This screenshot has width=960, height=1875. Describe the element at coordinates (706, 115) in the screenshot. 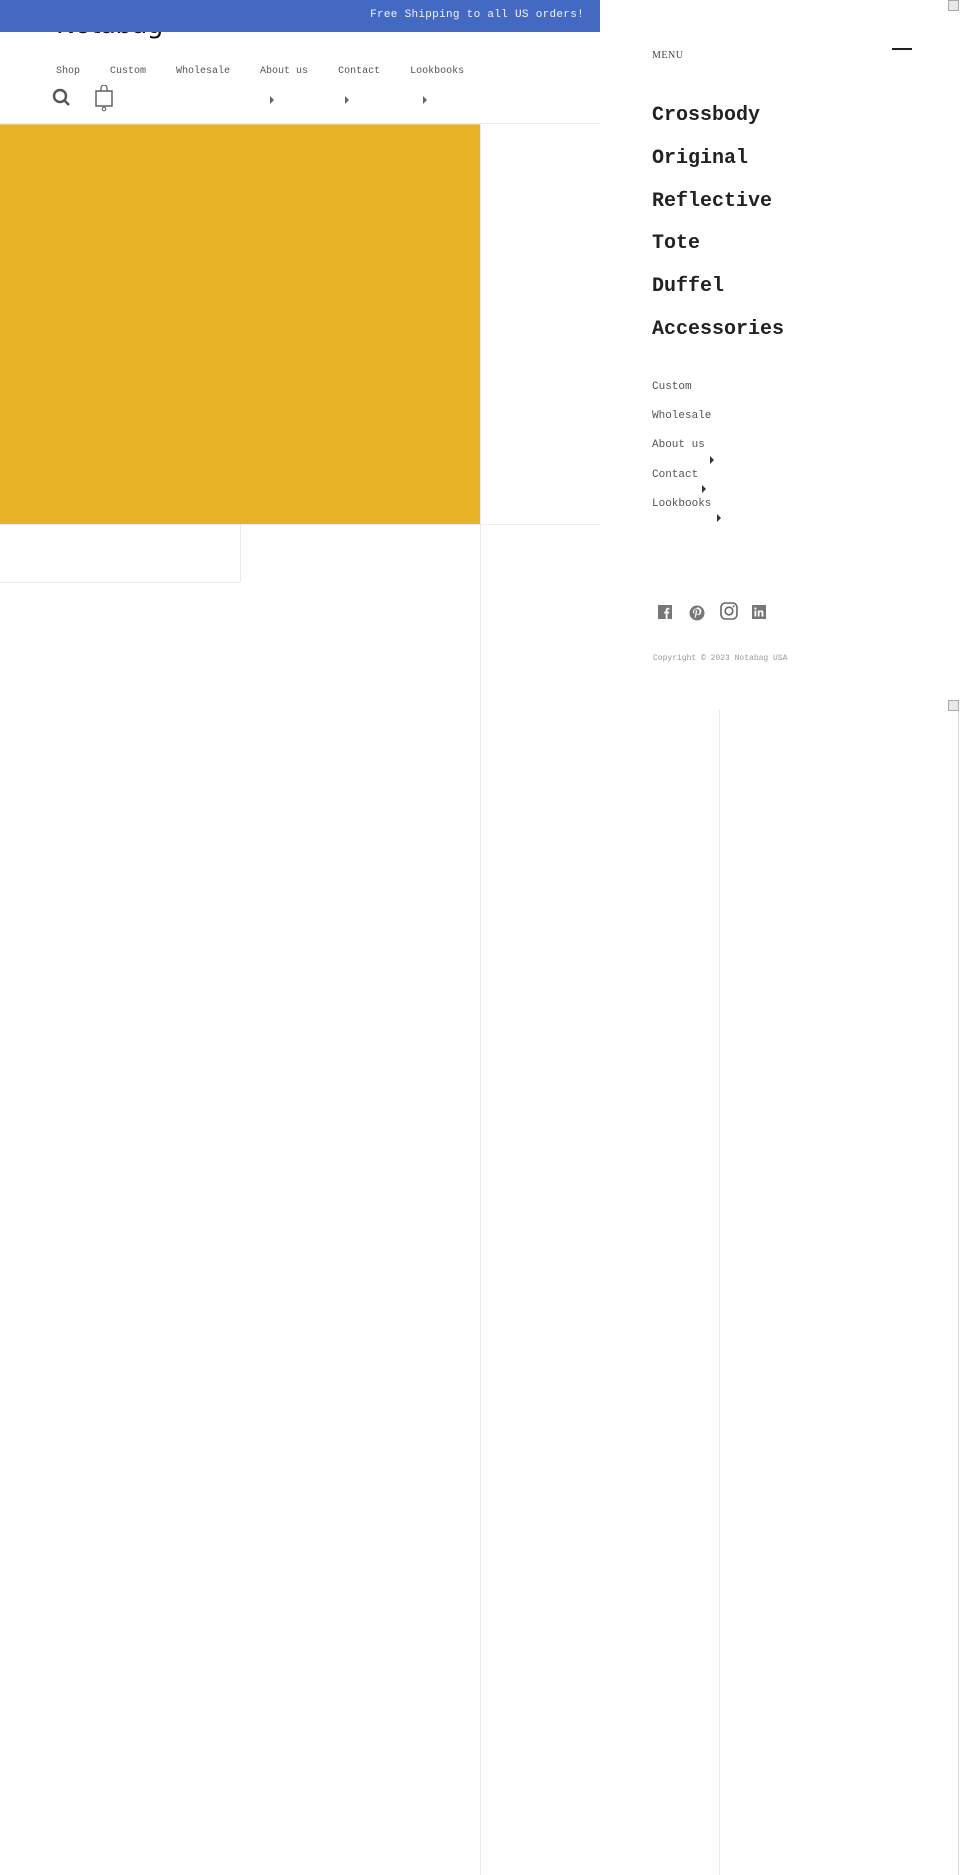

I see `category-crossbody: Crossbody` at that location.